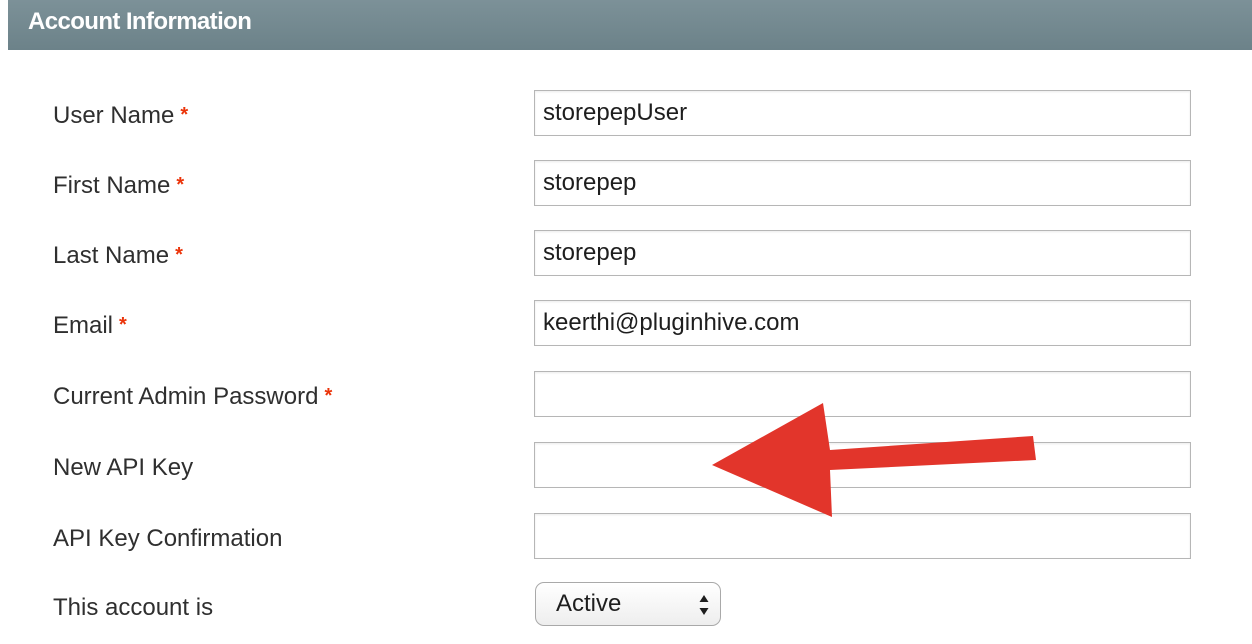 Image resolution: width=1252 pixels, height=644 pixels. What do you see at coordinates (626, 396) in the screenshot?
I see `form-row-current-admin-password: Current Admin Password *` at bounding box center [626, 396].